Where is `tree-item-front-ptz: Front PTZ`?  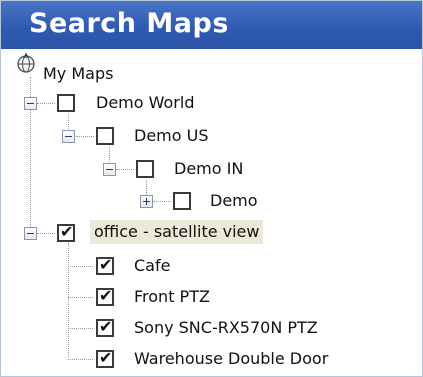 tree-item-front-ptz: Front PTZ is located at coordinates (172, 296).